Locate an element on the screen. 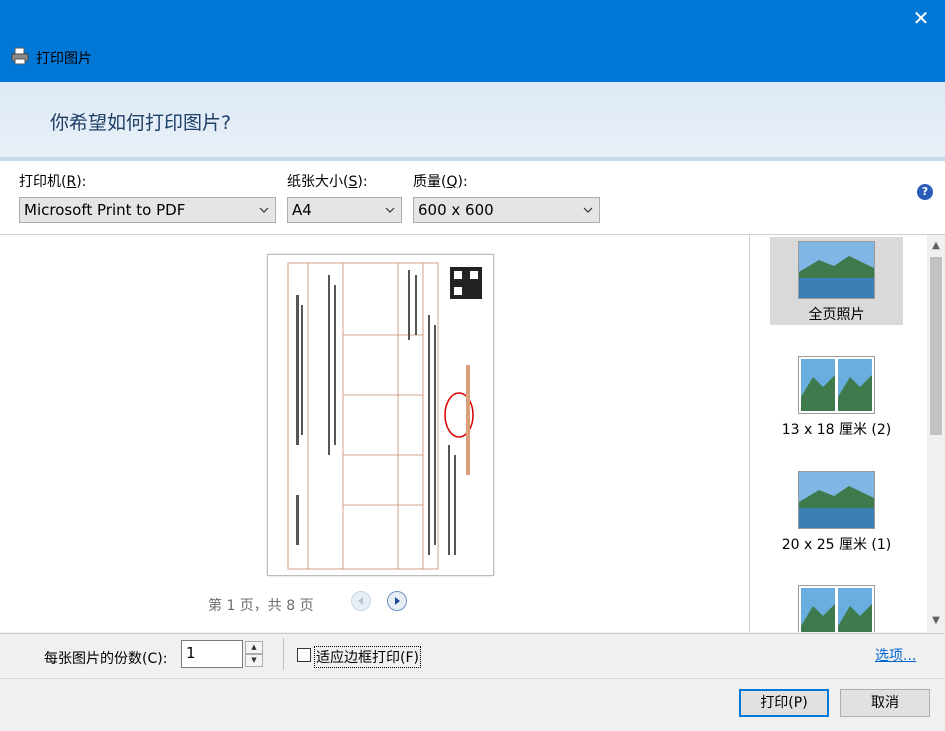 The image size is (945, 731). layout-label: 20 x 25 厘米 (1) is located at coordinates (836, 545).